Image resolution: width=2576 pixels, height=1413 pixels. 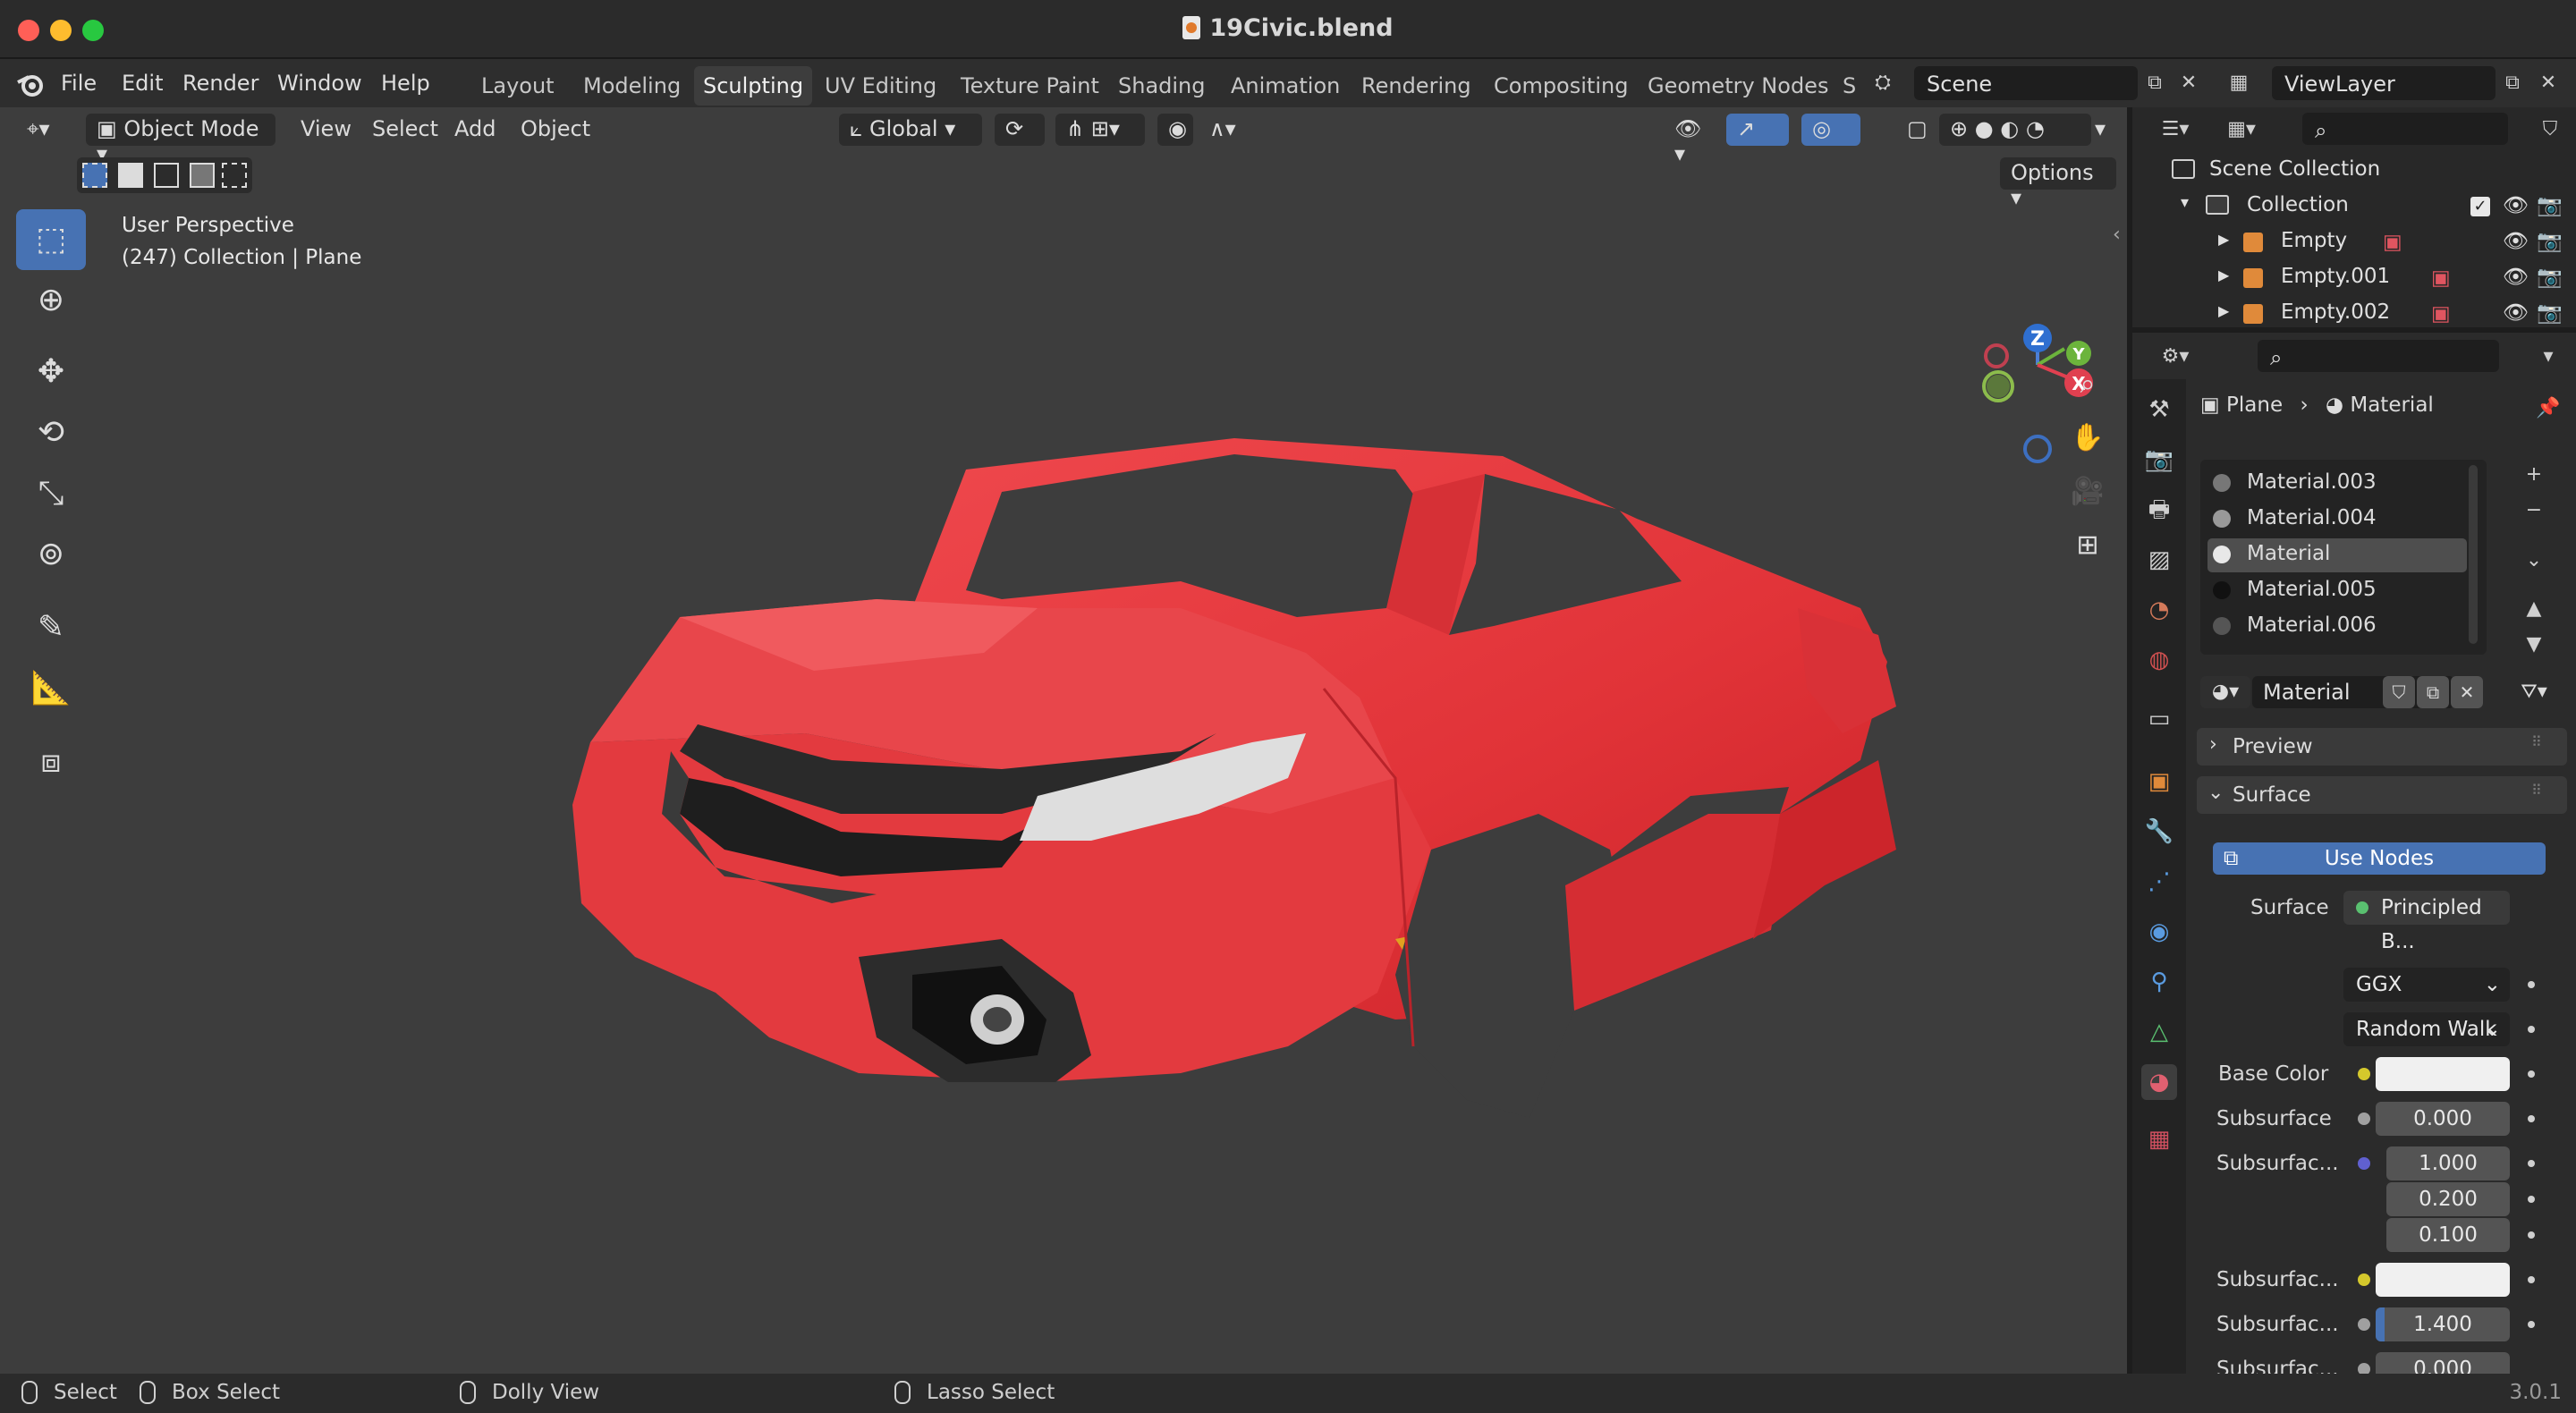 I want to click on material-browse-icon: ◕▾, so click(x=2225, y=692).